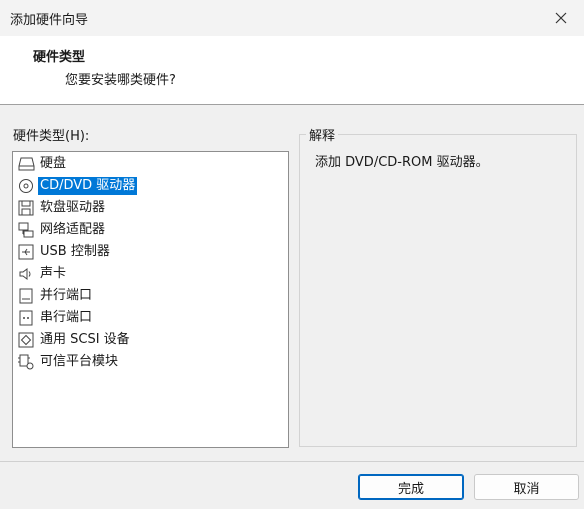  What do you see at coordinates (26, 340) in the screenshot?
I see `scsi-icon` at bounding box center [26, 340].